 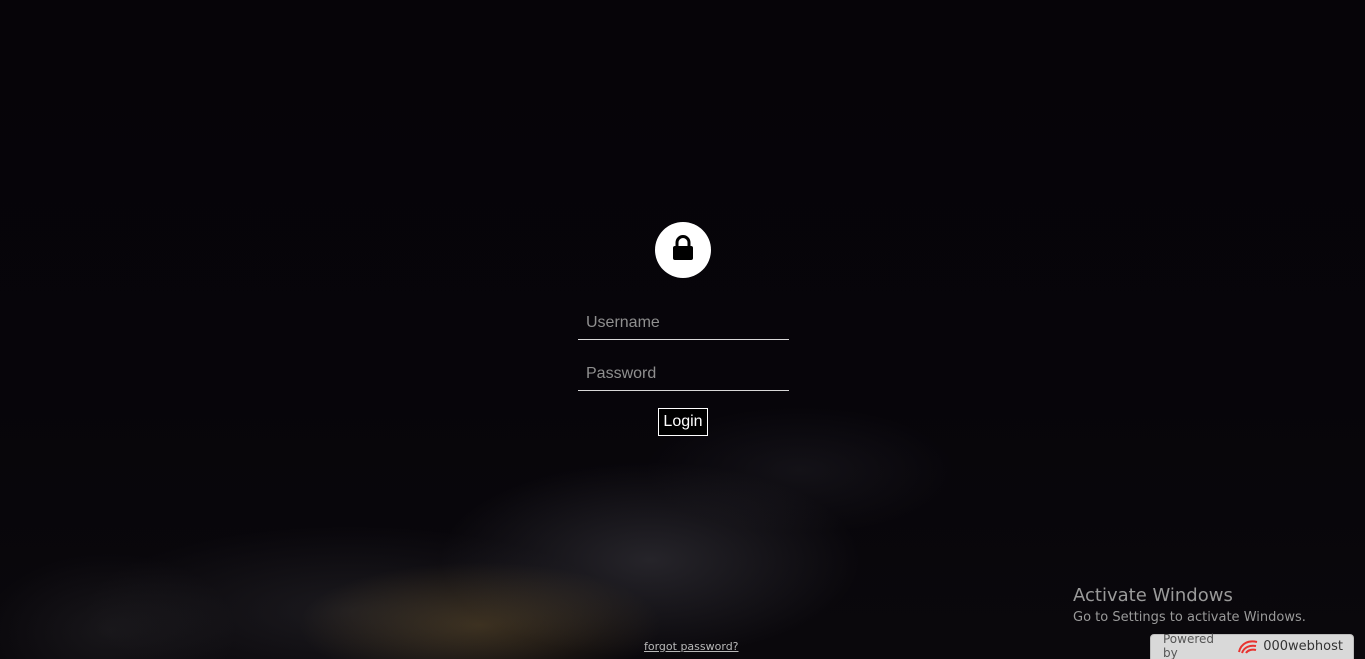 I want to click on lock-badge, so click(x=683, y=250).